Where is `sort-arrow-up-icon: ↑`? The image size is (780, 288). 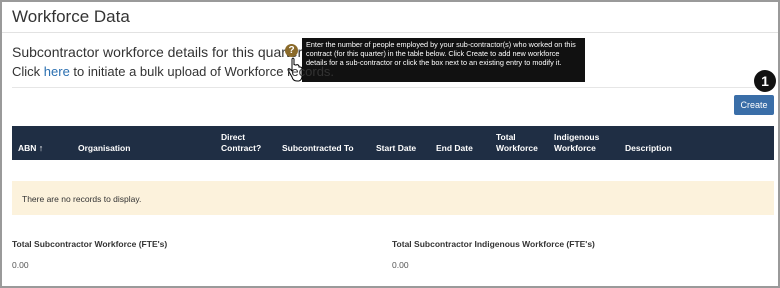
sort-arrow-up-icon: ↑ is located at coordinates (41, 148).